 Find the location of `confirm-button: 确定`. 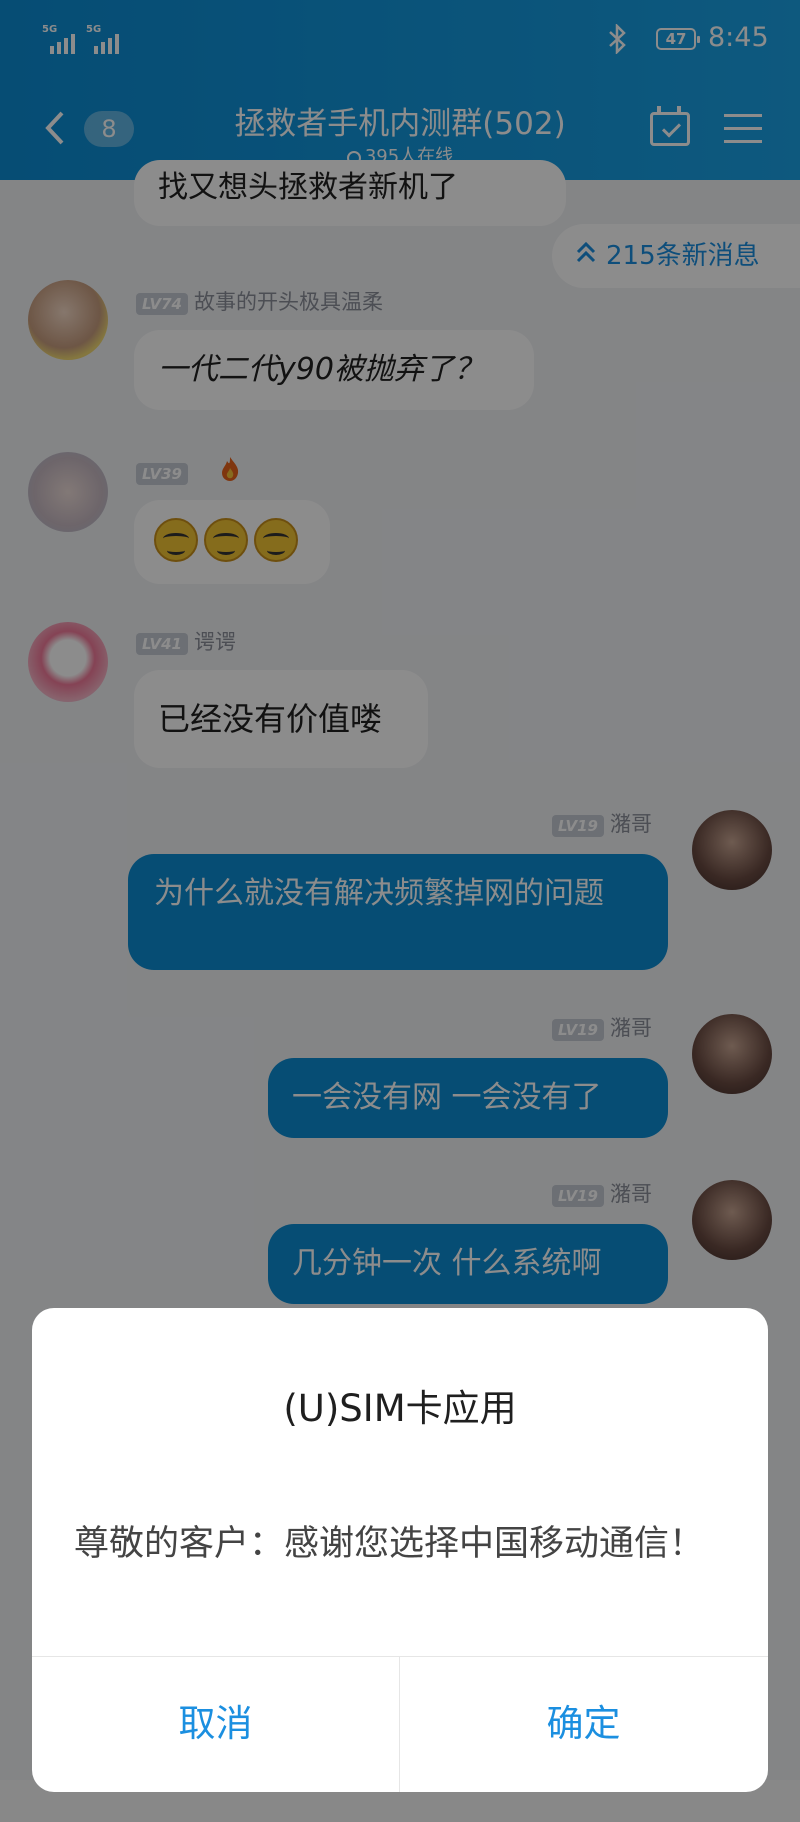

confirm-button: 确定 is located at coordinates (583, 1724).